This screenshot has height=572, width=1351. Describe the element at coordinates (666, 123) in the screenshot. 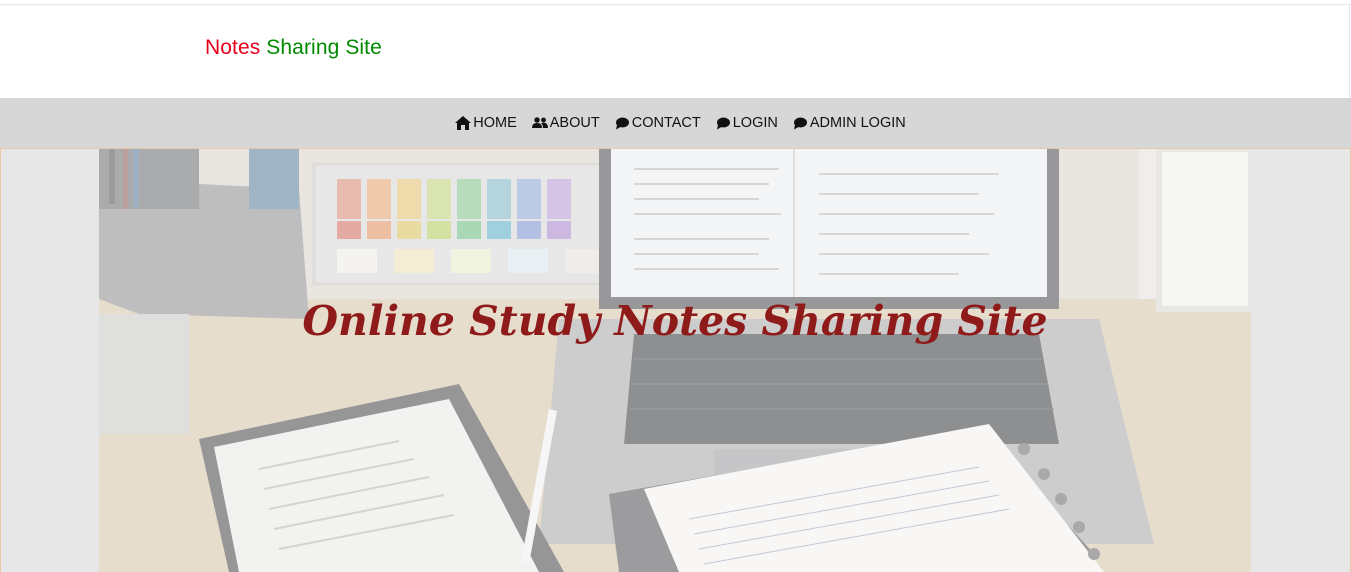

I see `nav-contact-label: CONTACT` at that location.